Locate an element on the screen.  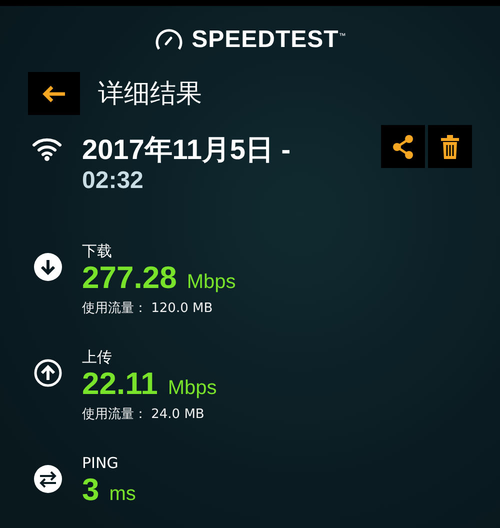
metric-value: 277.28 is located at coordinates (129, 278).